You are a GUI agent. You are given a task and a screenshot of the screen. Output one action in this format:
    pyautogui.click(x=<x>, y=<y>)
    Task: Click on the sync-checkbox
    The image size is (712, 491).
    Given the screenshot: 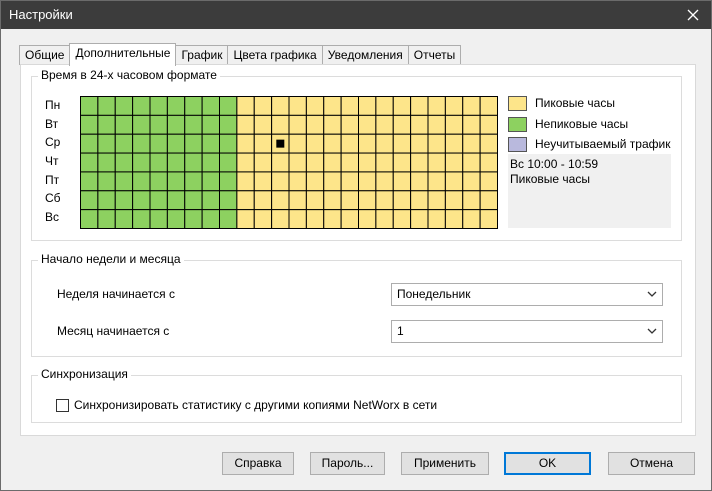 What is the action you would take?
    pyautogui.click(x=62, y=405)
    